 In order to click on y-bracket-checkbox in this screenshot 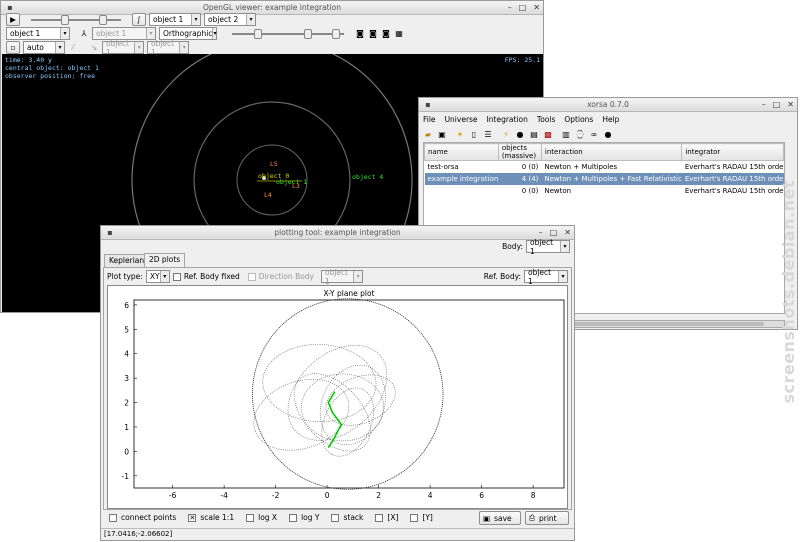, I will do `click(414, 517)`.